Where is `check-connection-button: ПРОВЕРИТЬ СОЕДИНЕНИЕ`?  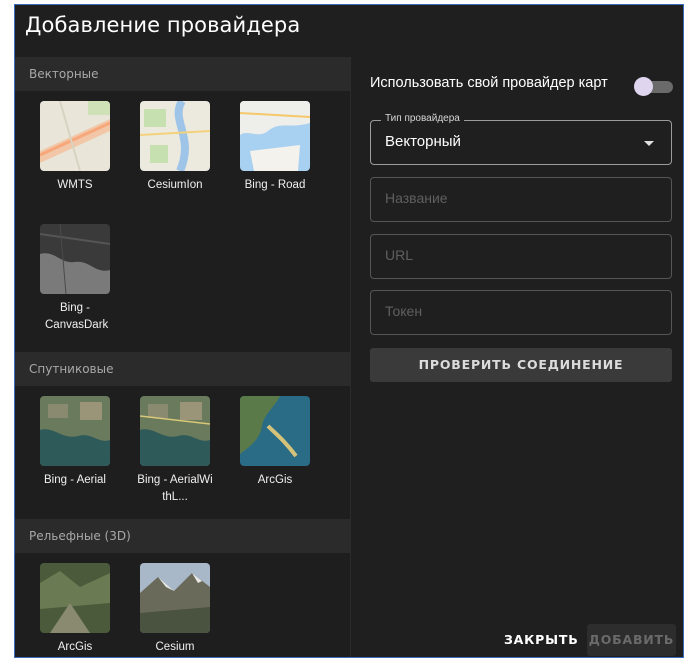 check-connection-button: ПРОВЕРИТЬ СОЕДИНЕНИЕ is located at coordinates (521, 365).